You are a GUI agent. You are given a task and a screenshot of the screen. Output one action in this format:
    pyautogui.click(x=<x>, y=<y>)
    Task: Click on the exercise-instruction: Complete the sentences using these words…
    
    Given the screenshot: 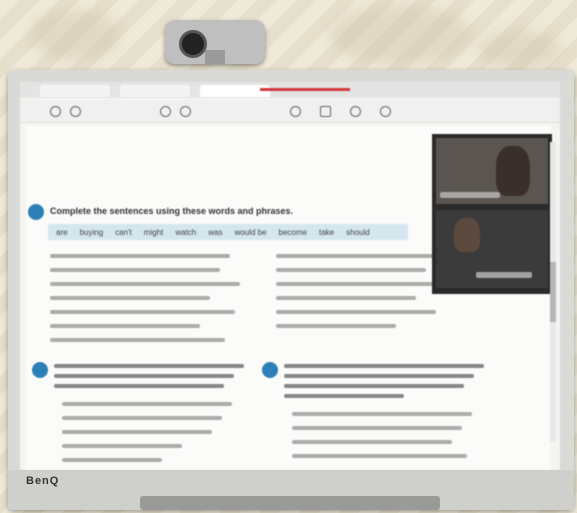 What is the action you would take?
    pyautogui.click(x=172, y=211)
    